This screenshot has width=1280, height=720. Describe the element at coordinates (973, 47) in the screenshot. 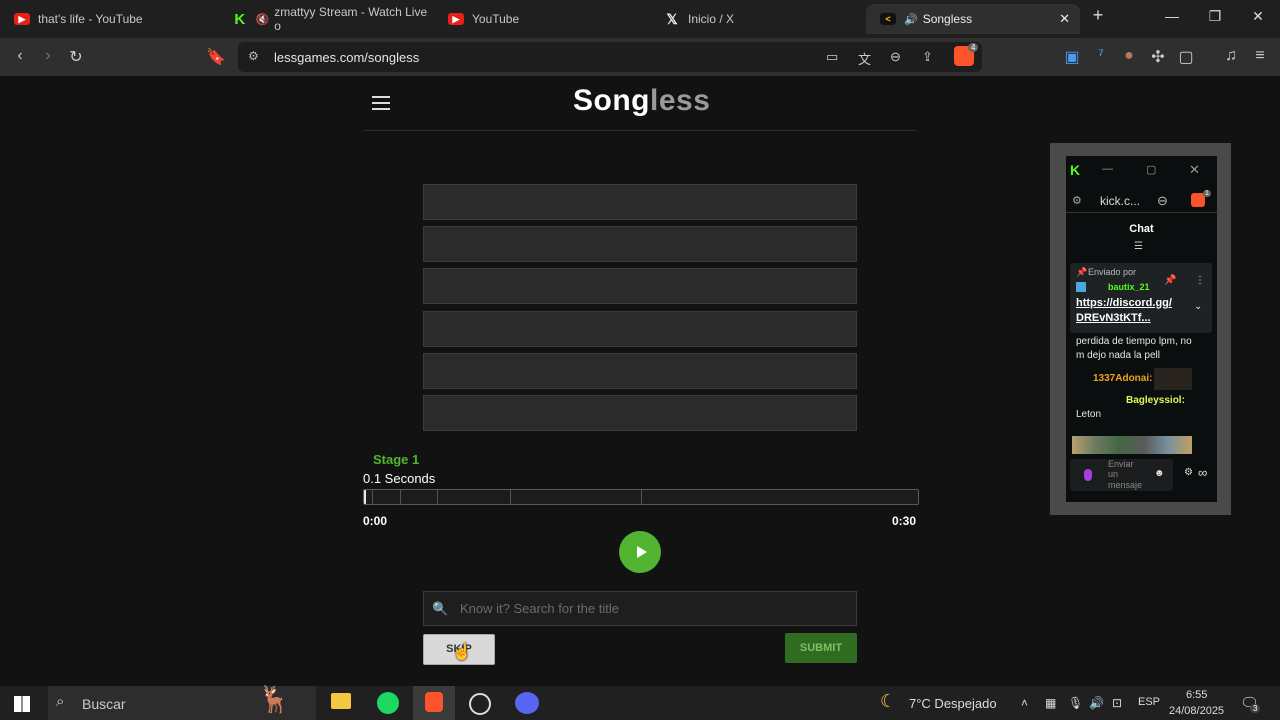

I see `brave-badge: 4` at that location.